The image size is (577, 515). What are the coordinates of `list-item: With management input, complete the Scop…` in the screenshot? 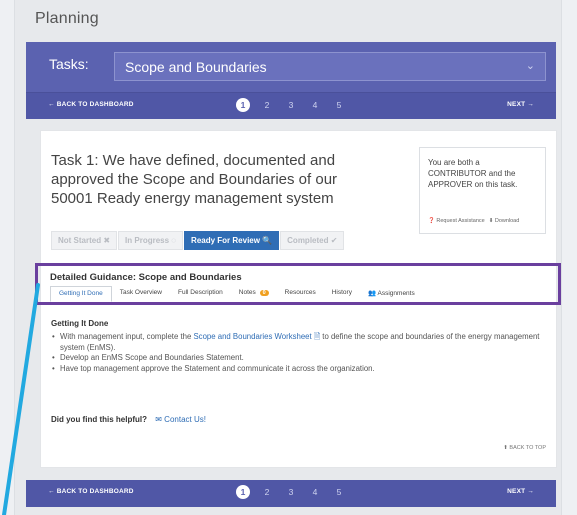 It's located at (301, 342).